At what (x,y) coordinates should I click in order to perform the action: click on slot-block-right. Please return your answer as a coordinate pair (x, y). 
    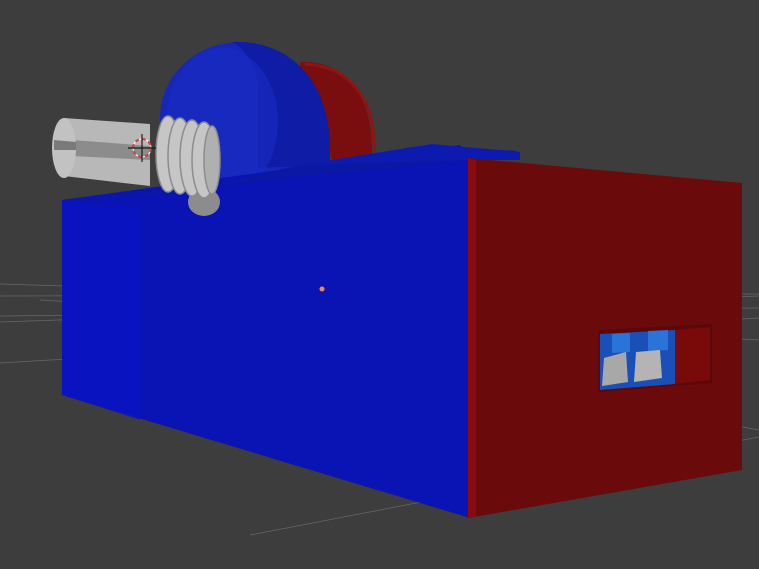
    Looking at the image, I should click on (648, 366).